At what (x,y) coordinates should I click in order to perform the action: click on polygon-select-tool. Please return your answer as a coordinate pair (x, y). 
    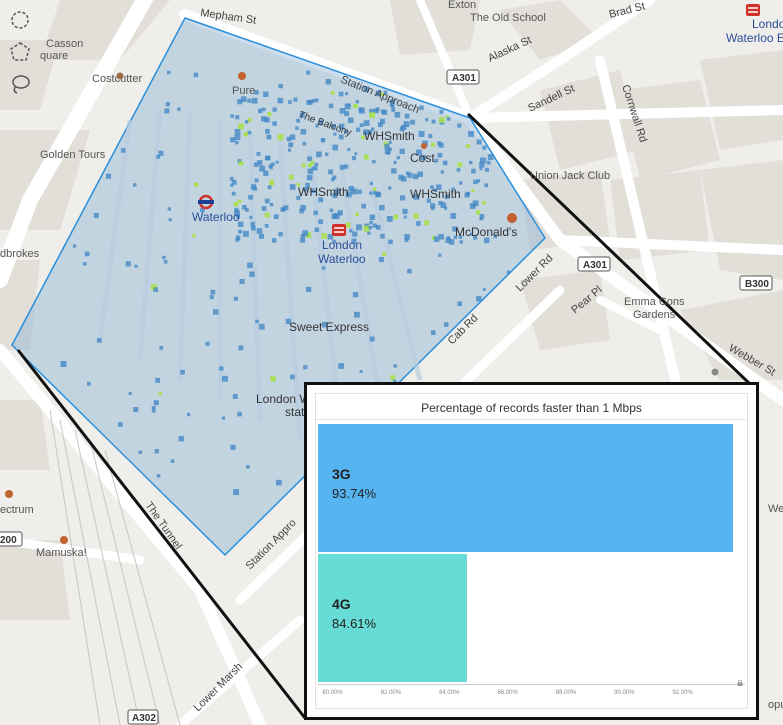
    Looking at the image, I should click on (20, 52).